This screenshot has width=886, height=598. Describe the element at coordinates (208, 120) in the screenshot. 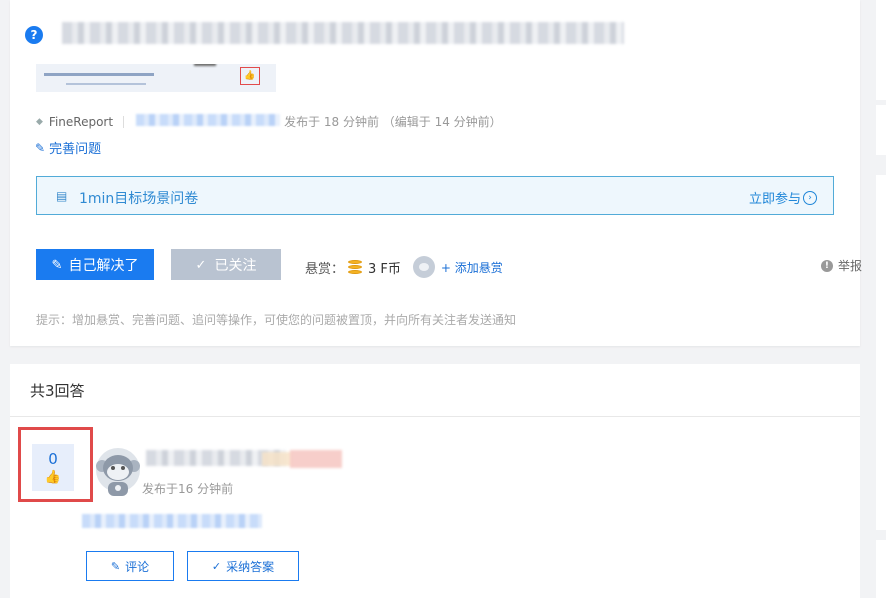

I see `author-name-redacted` at that location.